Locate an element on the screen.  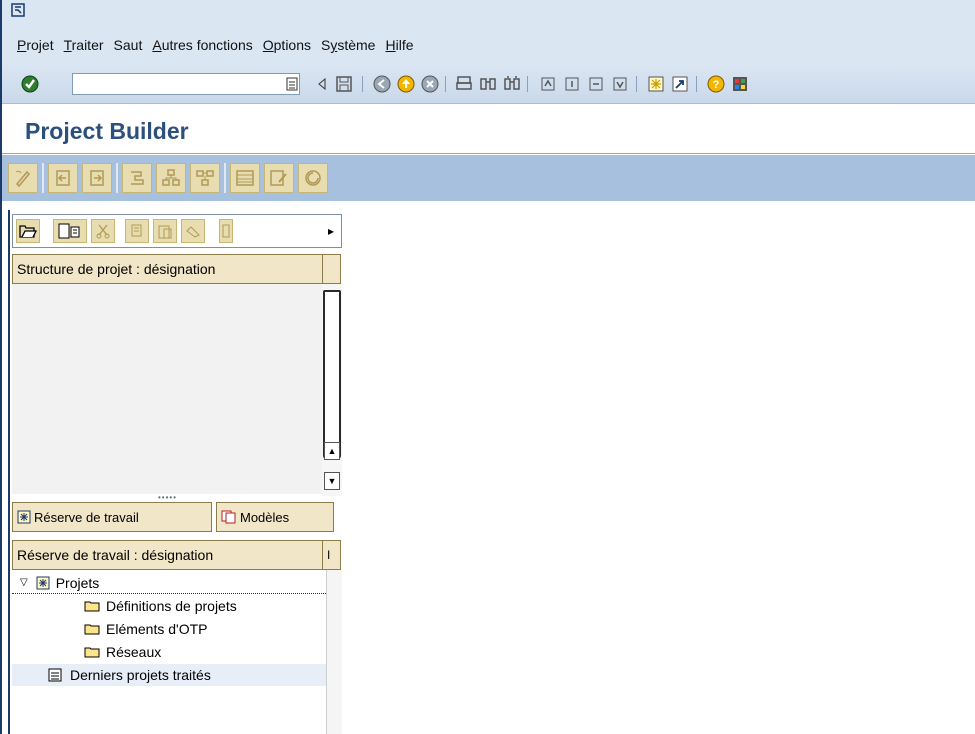
menu-projet: Projet is located at coordinates (35, 45).